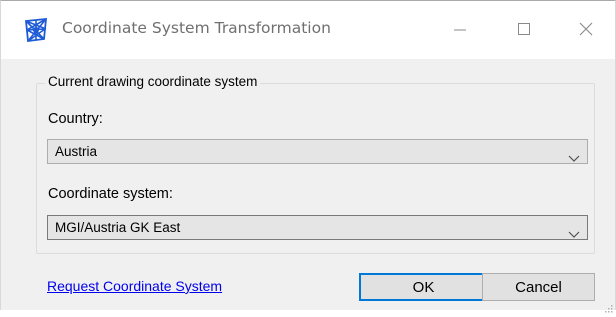  I want to click on group-legend: Current drawing coordinate system, so click(153, 81).